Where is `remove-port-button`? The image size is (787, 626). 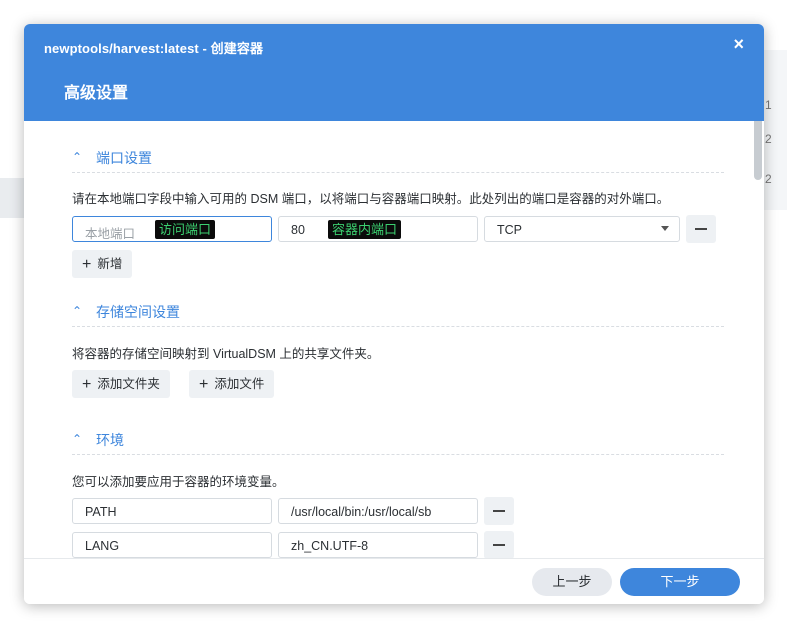
remove-port-button is located at coordinates (701, 229).